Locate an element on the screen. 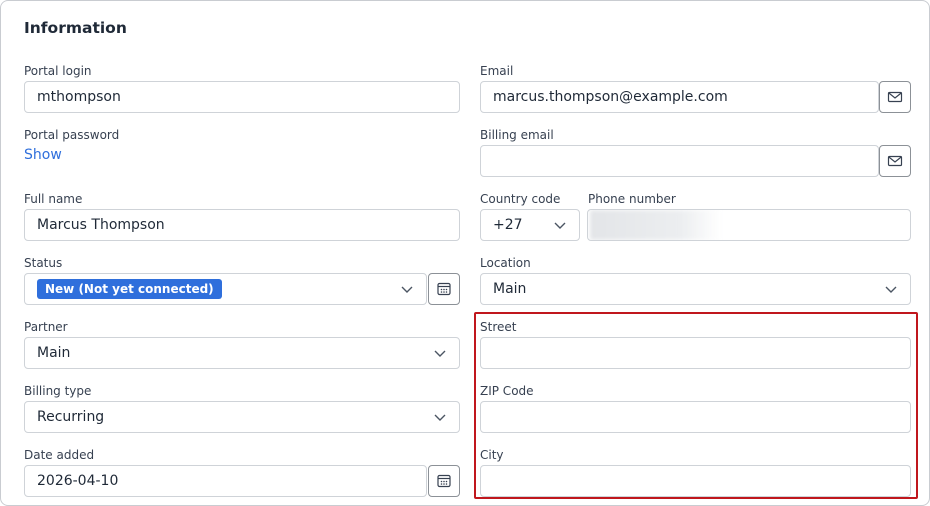 The height and width of the screenshot is (506, 930). portal-password-label: Portal password is located at coordinates (72, 135).